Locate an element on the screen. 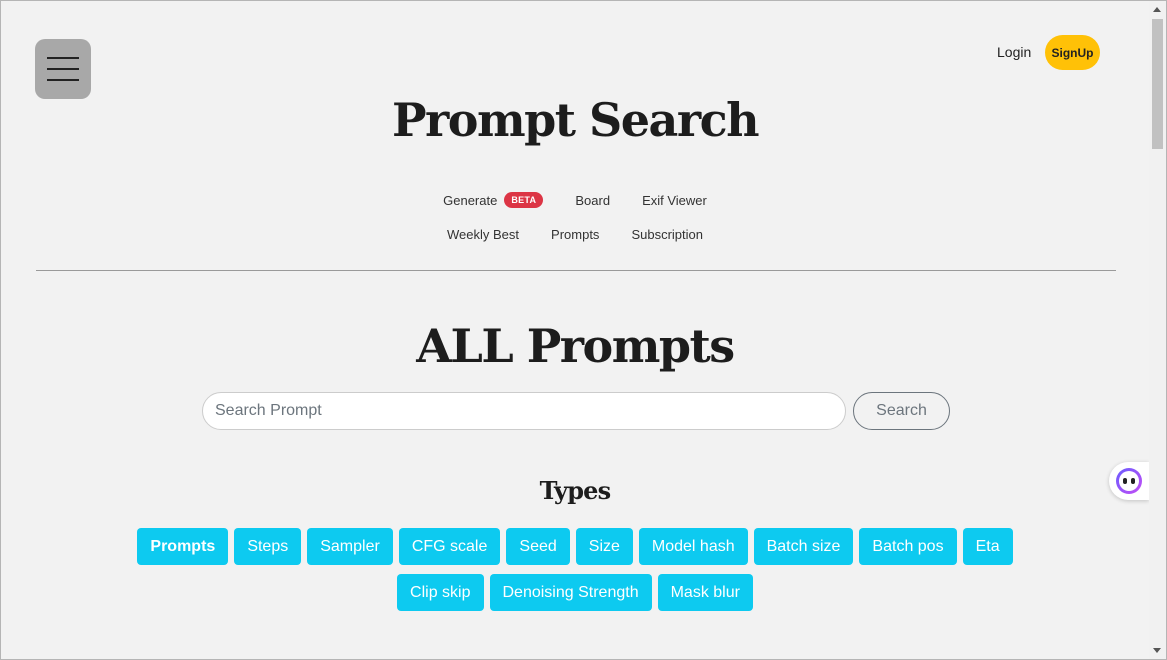 The width and height of the screenshot is (1167, 660). chat-assistant-icon is located at coordinates (1129, 481).